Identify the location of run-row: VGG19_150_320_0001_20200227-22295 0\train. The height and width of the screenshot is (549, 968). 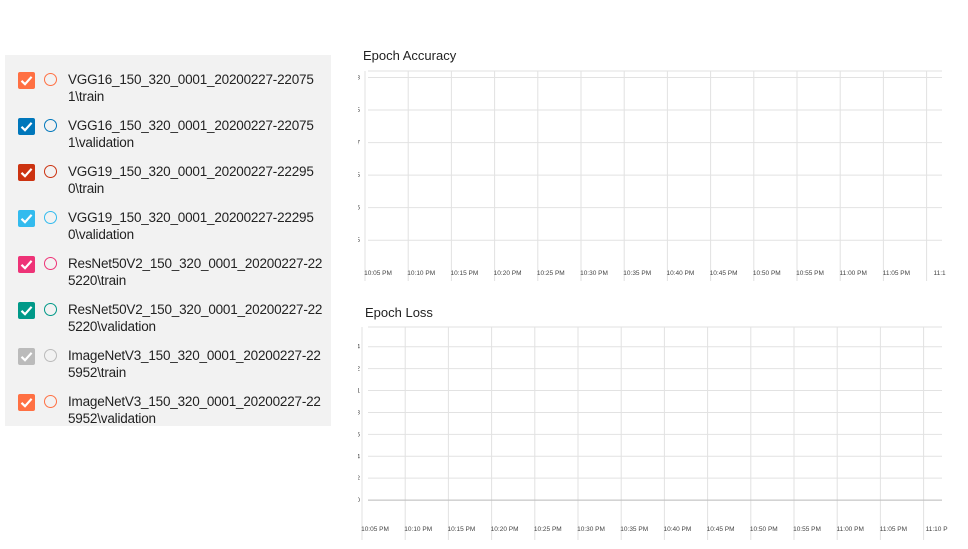
(168, 177).